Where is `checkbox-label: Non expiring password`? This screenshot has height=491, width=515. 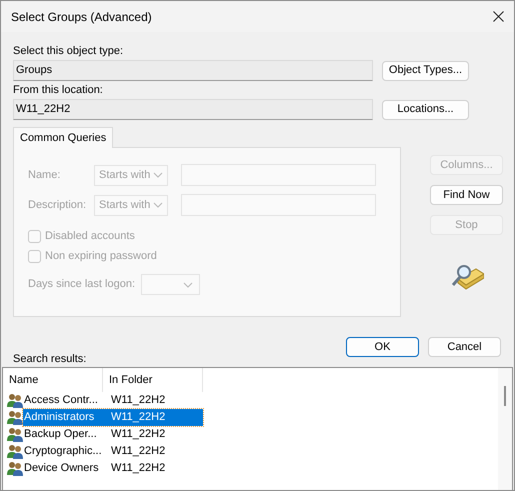 checkbox-label: Non expiring password is located at coordinates (101, 256).